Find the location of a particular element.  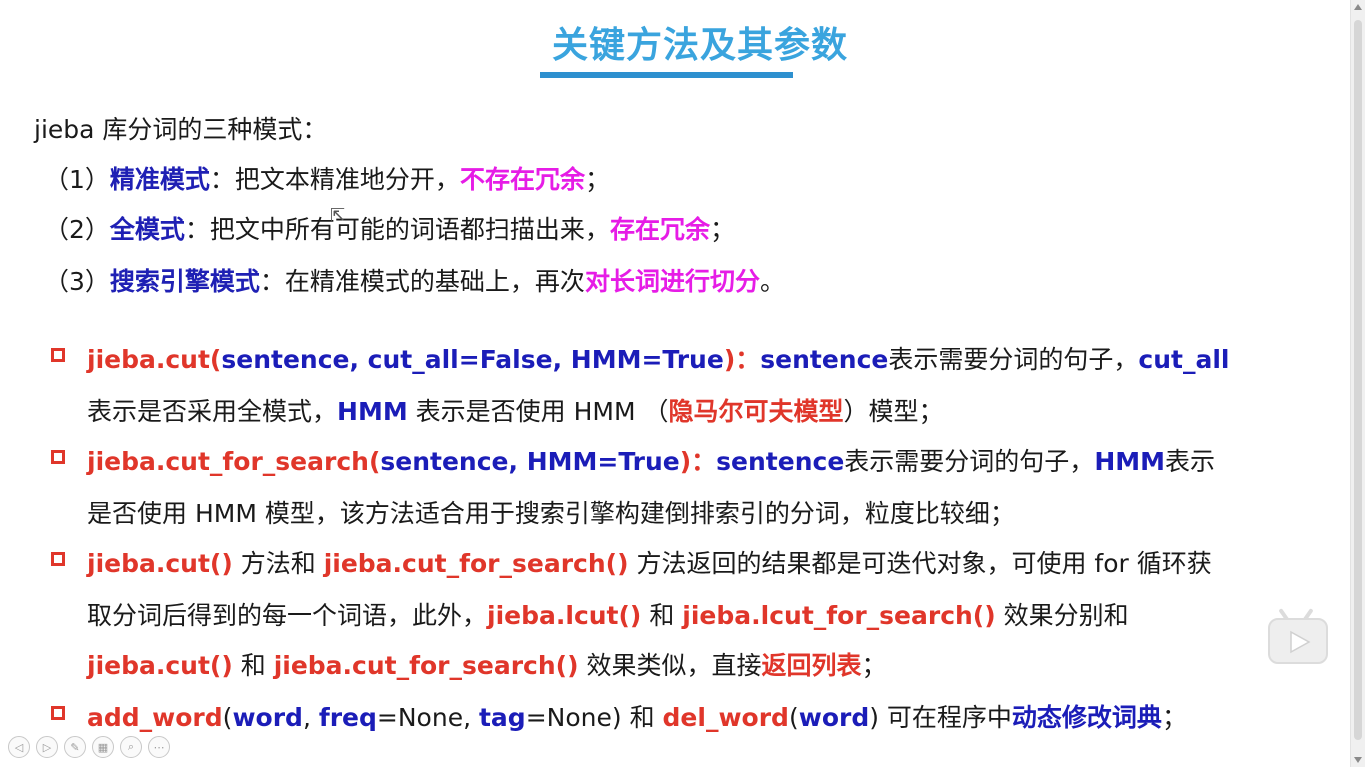

mode-name: 精准模式 is located at coordinates (159, 179).